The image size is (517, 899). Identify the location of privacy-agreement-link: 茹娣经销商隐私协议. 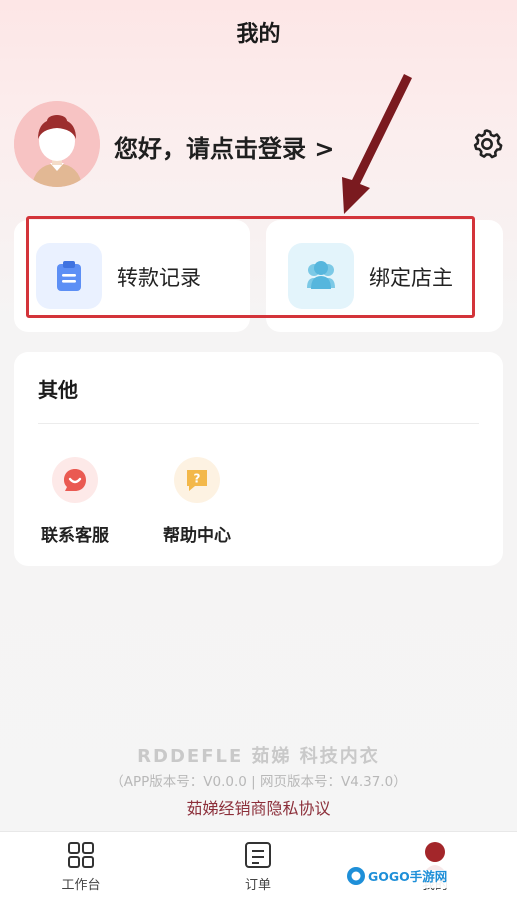
(258, 807).